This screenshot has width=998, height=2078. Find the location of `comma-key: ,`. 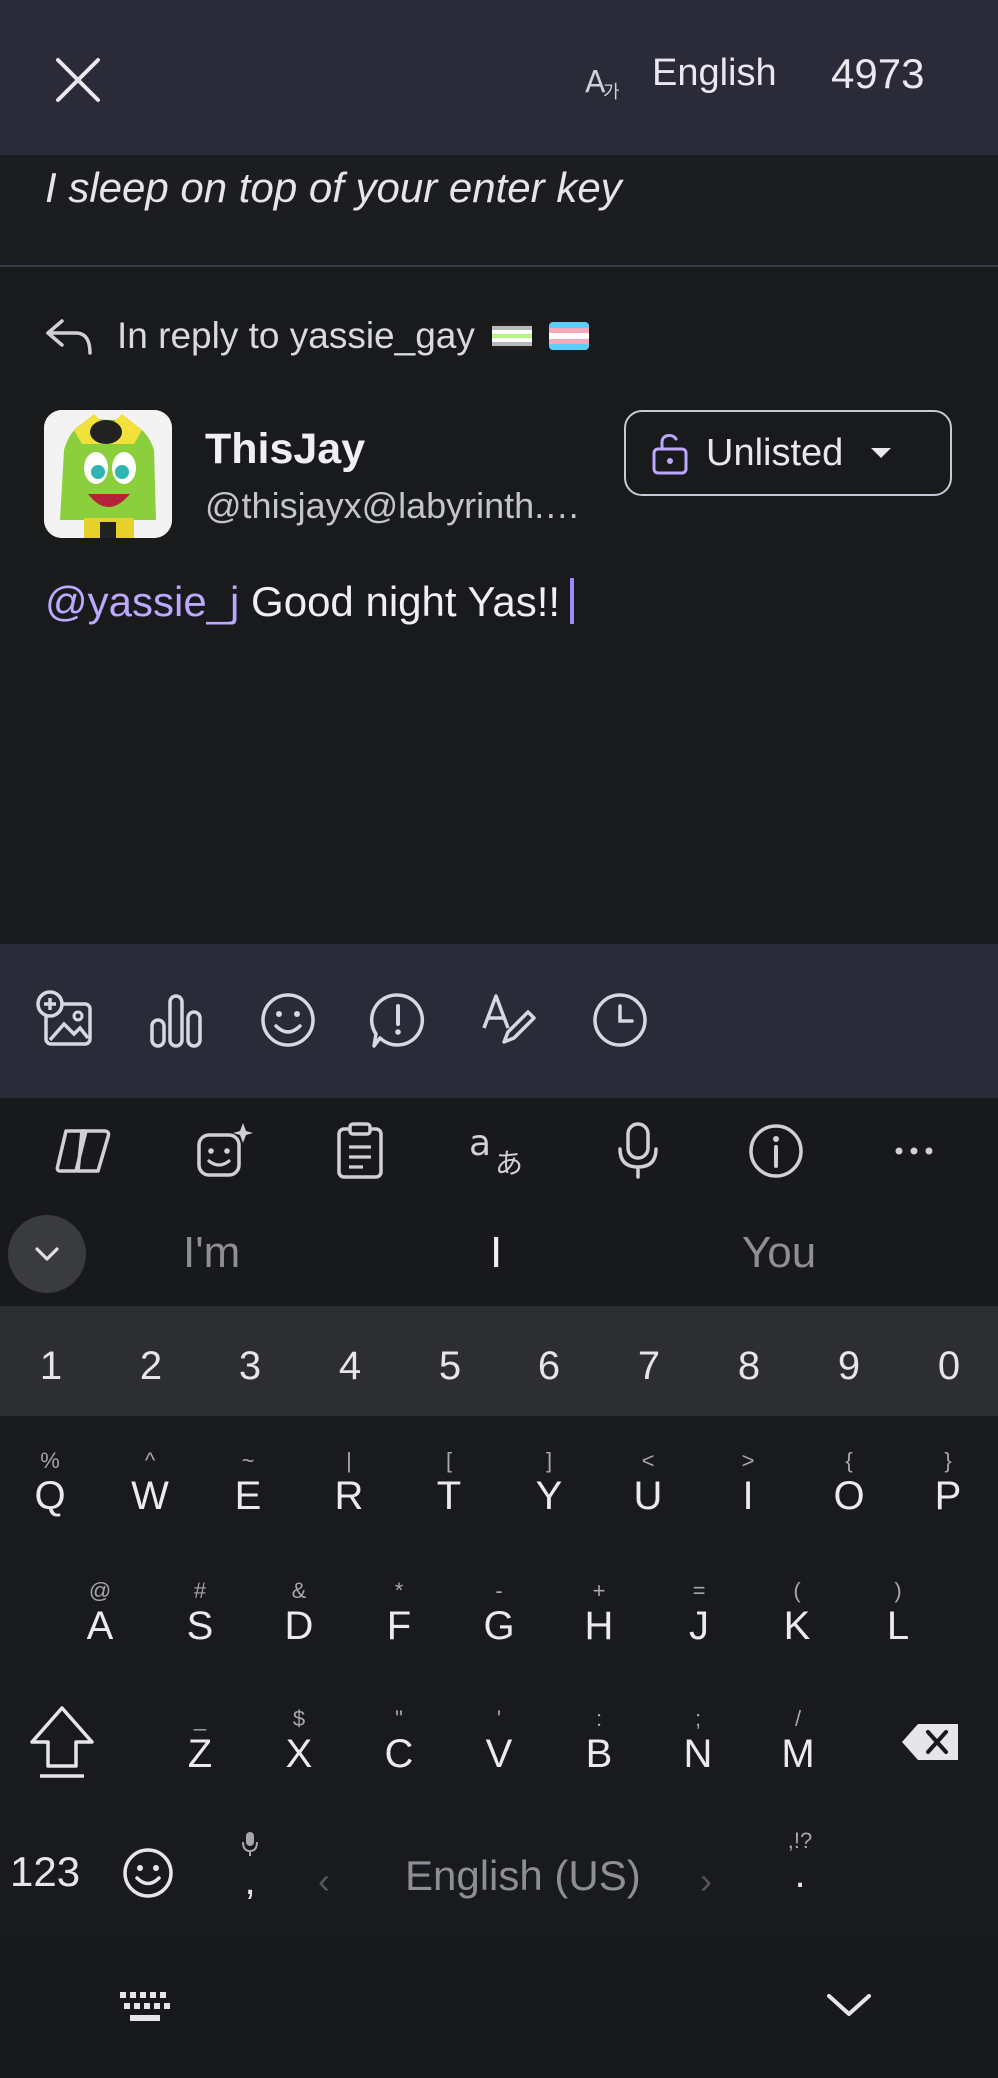

comma-key: , is located at coordinates (250, 1871).